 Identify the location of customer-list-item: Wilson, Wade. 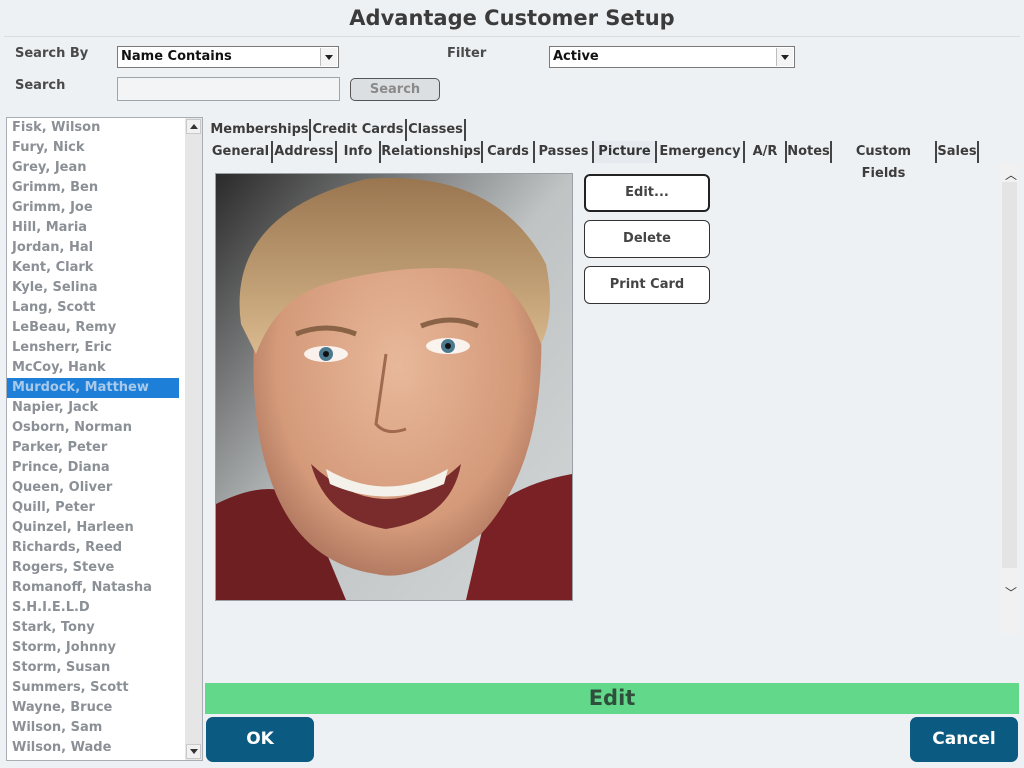
(93, 748).